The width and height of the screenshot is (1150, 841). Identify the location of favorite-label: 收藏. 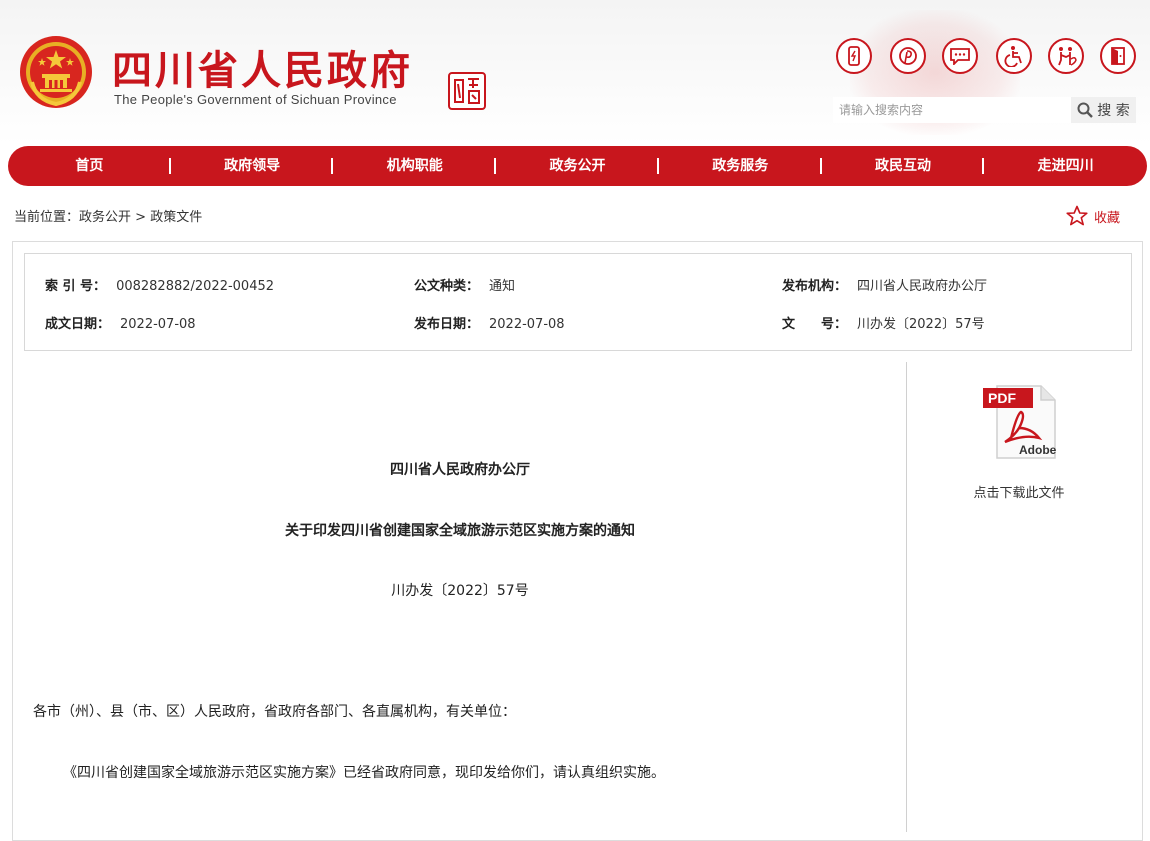
(1107, 218).